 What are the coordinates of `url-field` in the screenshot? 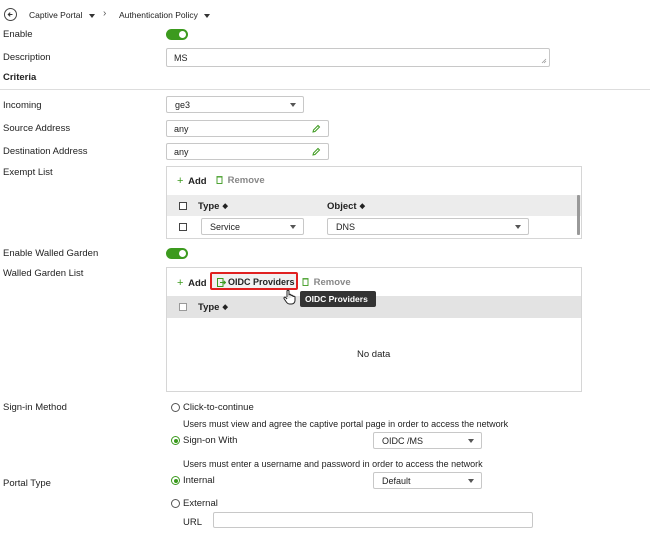 It's located at (373, 520).